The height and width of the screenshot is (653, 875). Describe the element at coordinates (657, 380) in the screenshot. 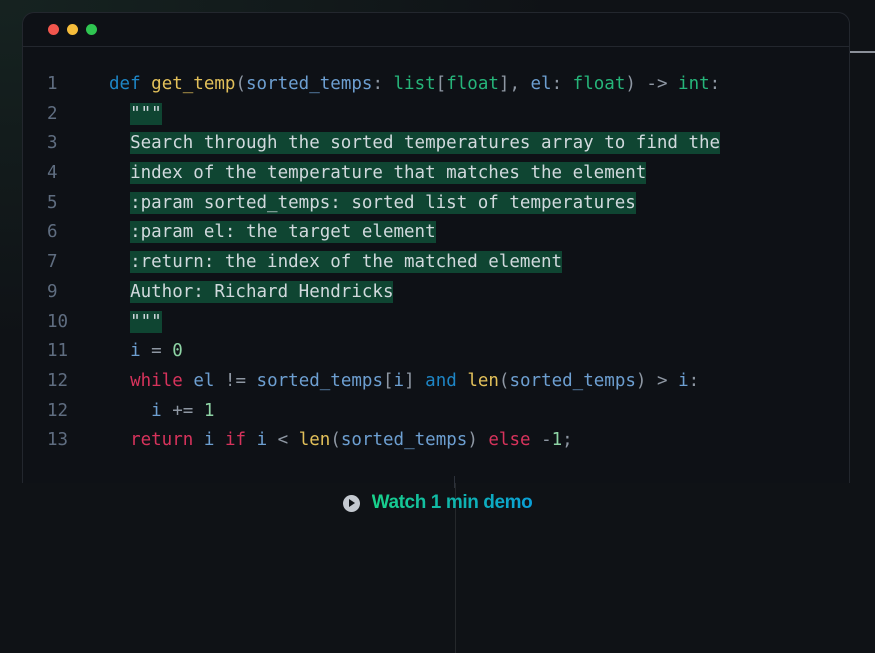

I see `code-token: ) >` at that location.